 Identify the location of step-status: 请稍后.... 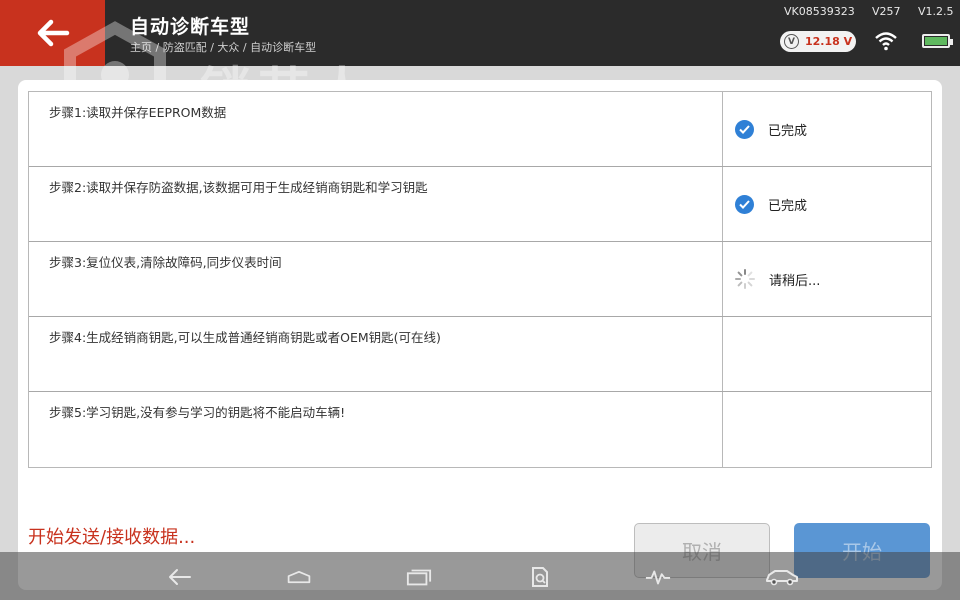
(827, 279).